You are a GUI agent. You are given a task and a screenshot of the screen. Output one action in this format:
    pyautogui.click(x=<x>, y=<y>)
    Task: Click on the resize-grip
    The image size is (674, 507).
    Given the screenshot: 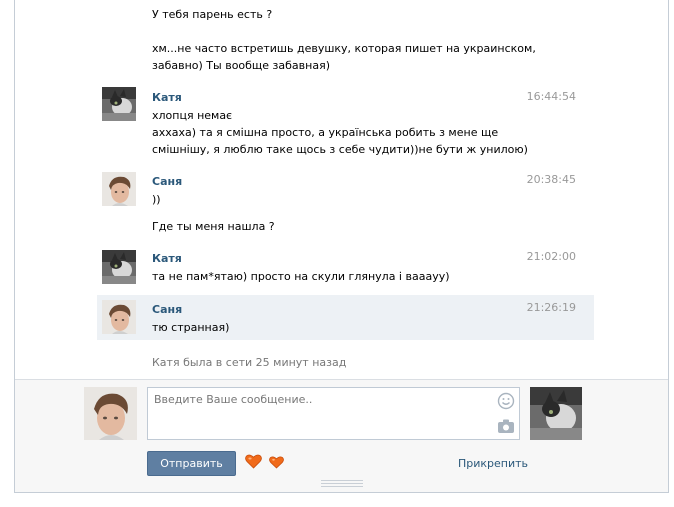 What is the action you would take?
    pyautogui.click(x=342, y=483)
    